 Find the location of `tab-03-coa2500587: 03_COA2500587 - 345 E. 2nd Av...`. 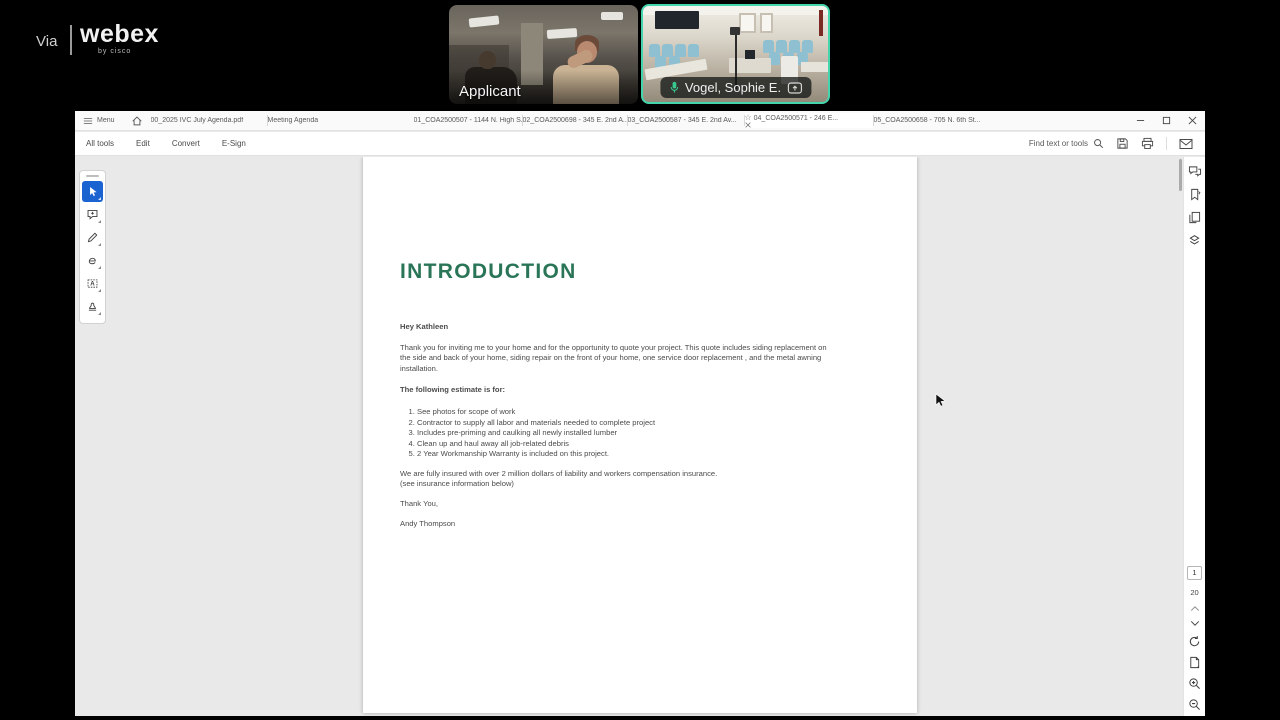

tab-03-coa2500587: 03_COA2500587 - 345 E. 2nd Av... is located at coordinates (686, 120).